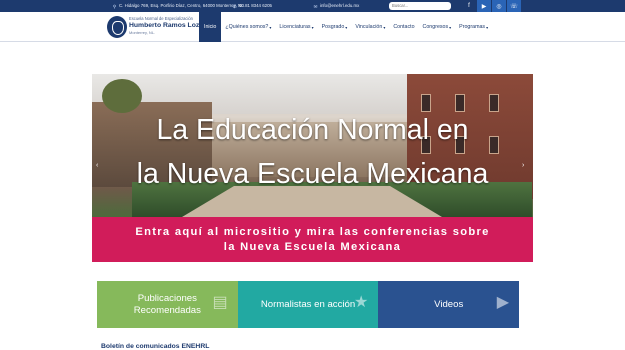 The image size is (625, 350). Describe the element at coordinates (312, 174) in the screenshot. I see `hero-title-line-2: la Nueva Escuela Mexicana` at that location.